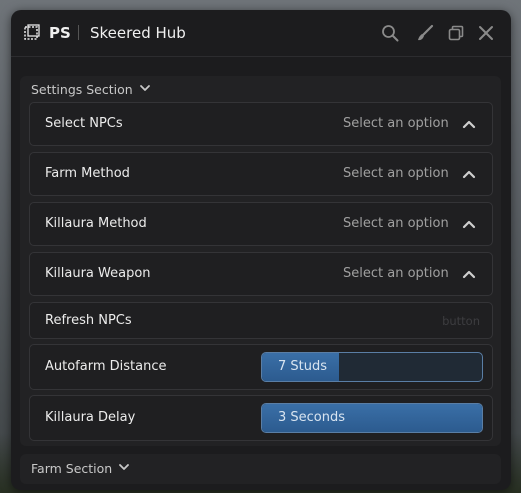 This screenshot has height=493, width=521. Describe the element at coordinates (87, 173) in the screenshot. I see `dropdown-label: Farm Method` at that location.